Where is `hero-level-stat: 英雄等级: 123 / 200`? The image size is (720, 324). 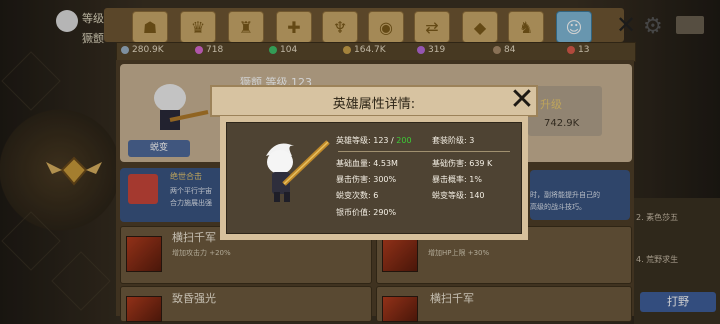 hero-level-stat: 英雄等级: 123 / 200 is located at coordinates (374, 140).